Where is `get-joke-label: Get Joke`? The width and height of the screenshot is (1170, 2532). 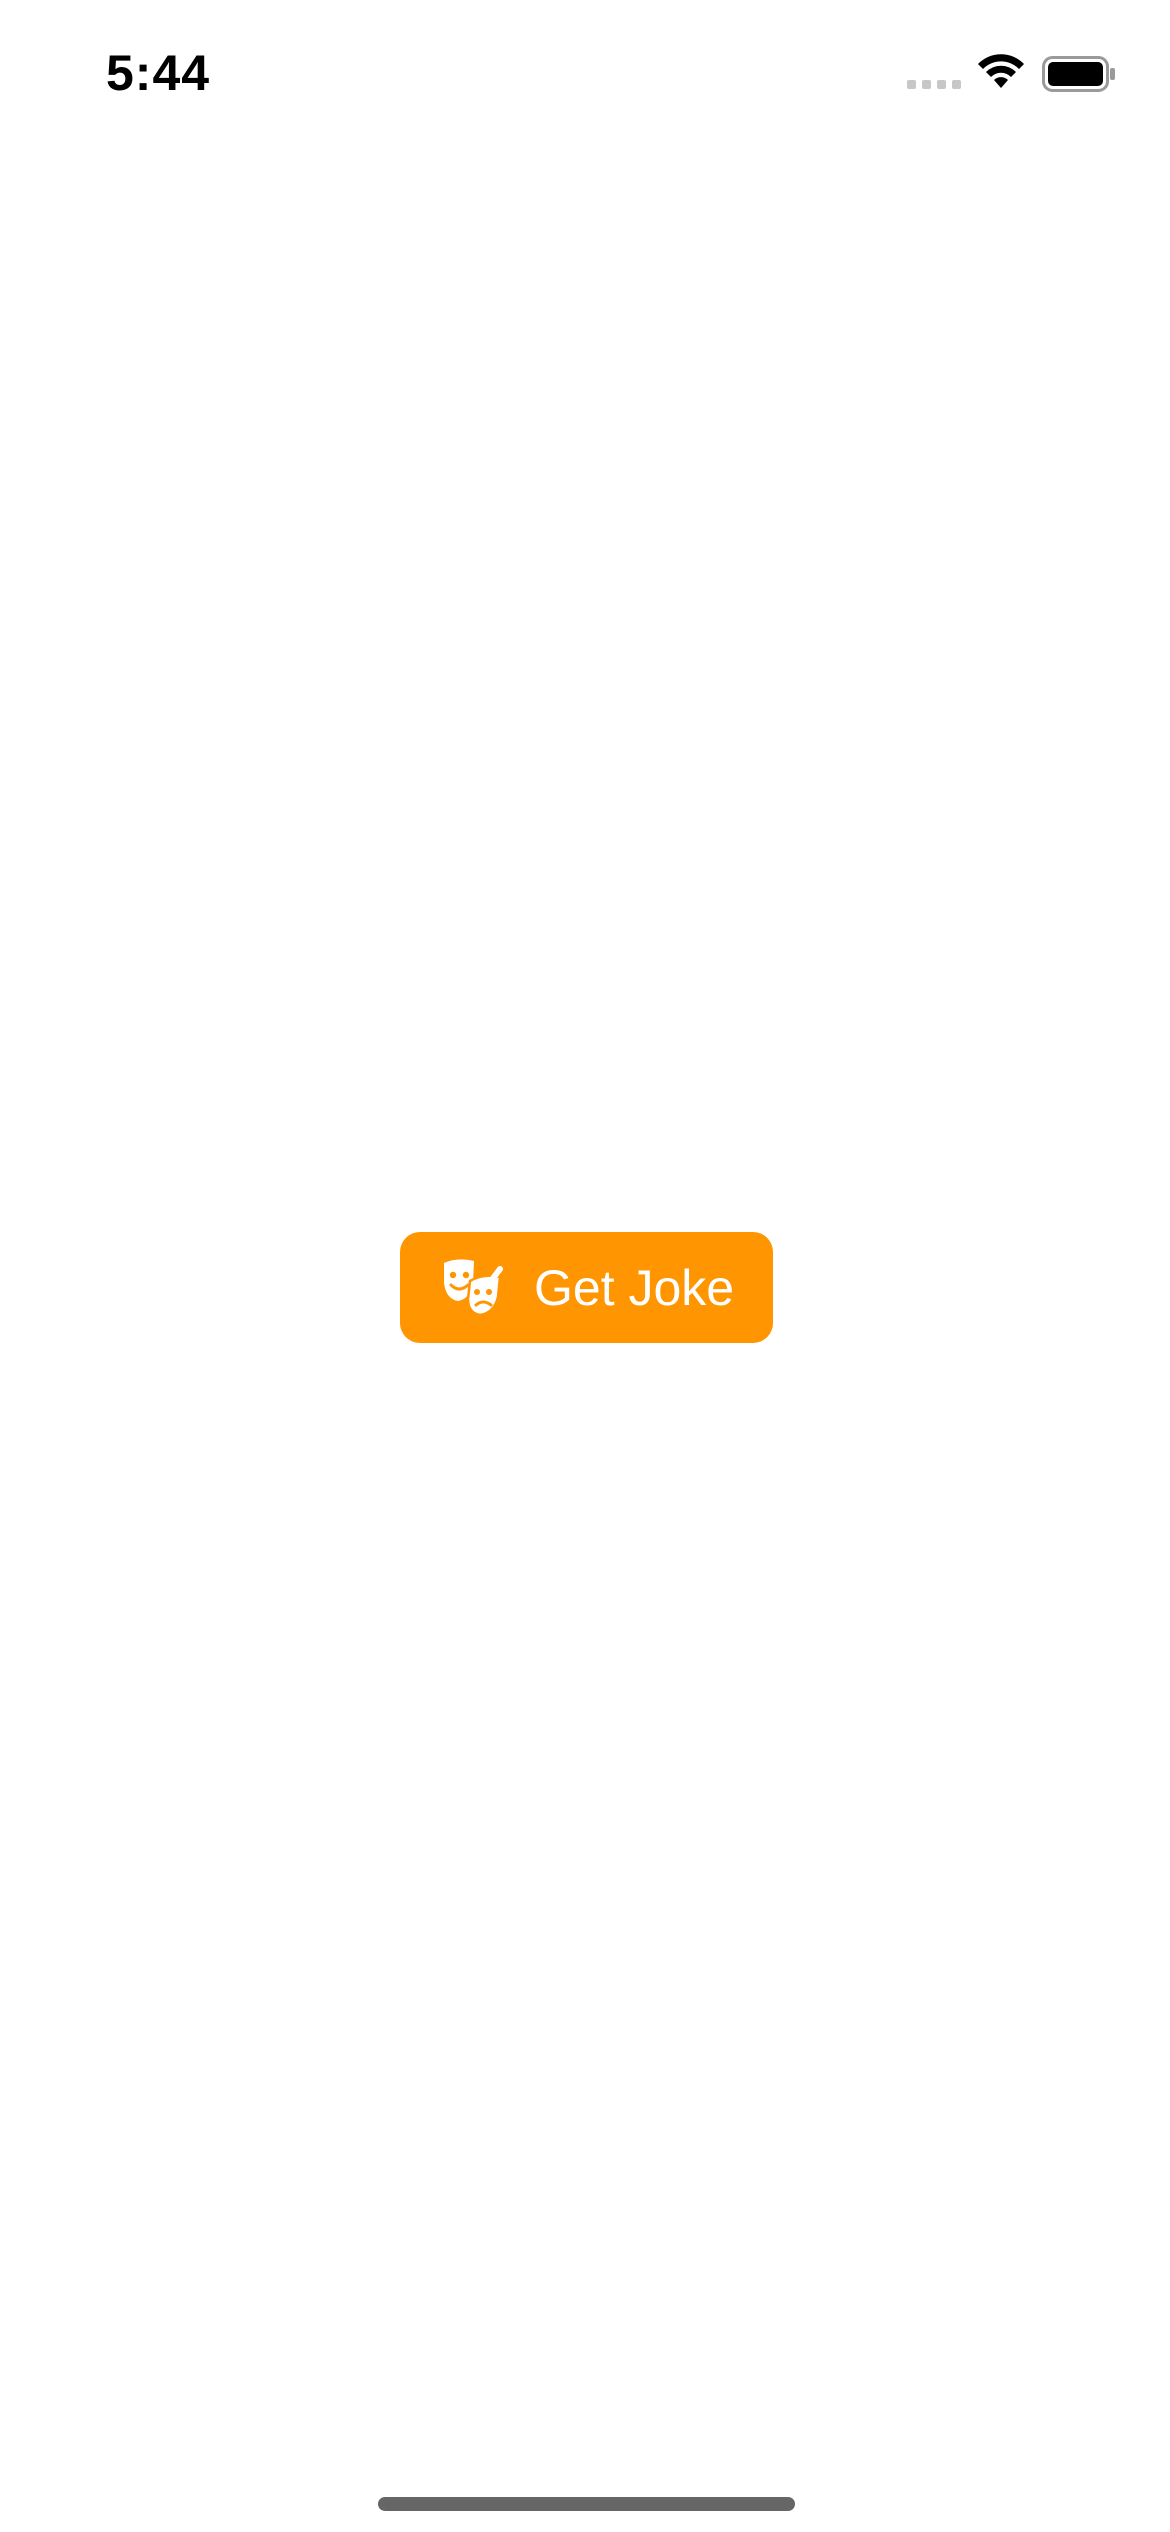
get-joke-label: Get Joke is located at coordinates (634, 1287).